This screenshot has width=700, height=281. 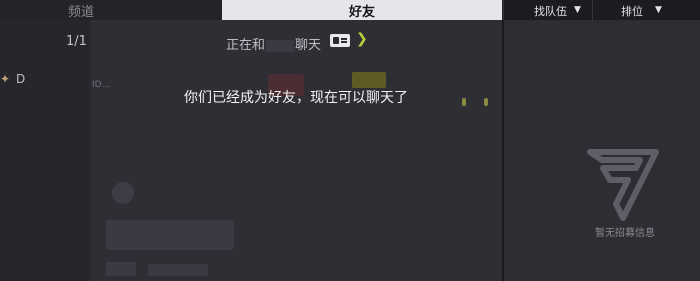 I want to click on rank-dropdown: 排位 ▼, so click(x=646, y=10).